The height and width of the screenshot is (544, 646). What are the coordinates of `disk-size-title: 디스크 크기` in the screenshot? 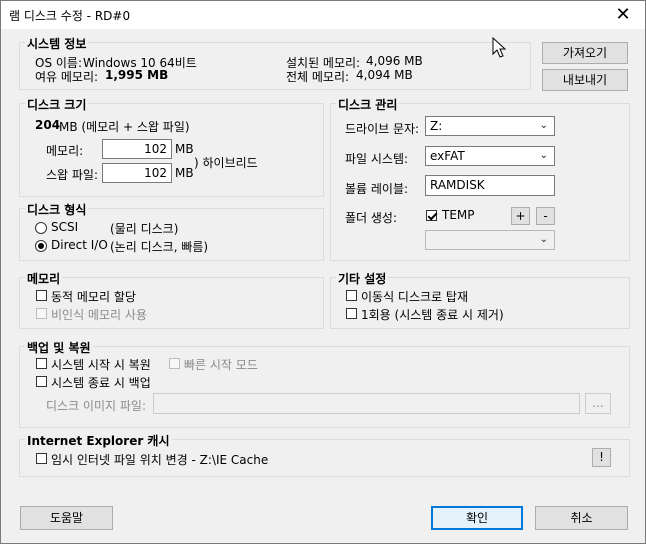 It's located at (57, 104).